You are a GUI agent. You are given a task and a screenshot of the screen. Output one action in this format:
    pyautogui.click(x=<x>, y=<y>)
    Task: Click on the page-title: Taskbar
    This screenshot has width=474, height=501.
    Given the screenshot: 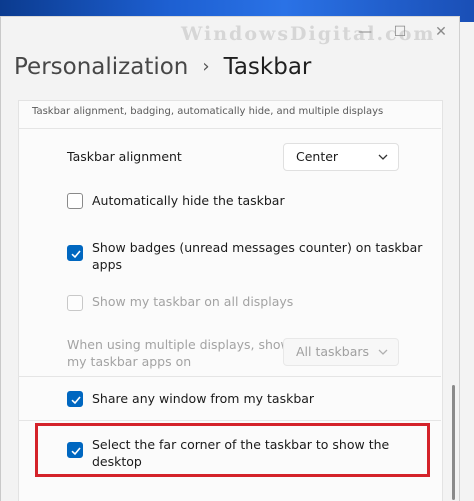 What is the action you would take?
    pyautogui.click(x=267, y=67)
    